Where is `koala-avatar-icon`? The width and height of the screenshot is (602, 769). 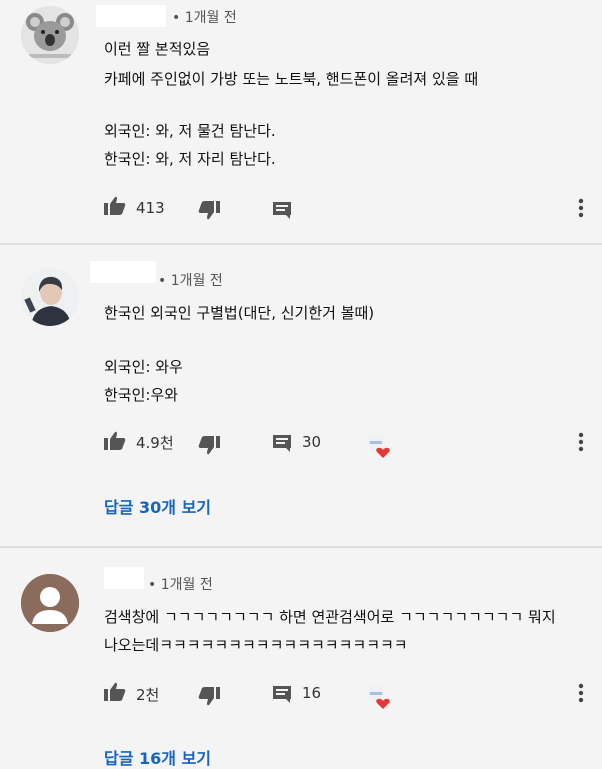 koala-avatar-icon is located at coordinates (50, 35).